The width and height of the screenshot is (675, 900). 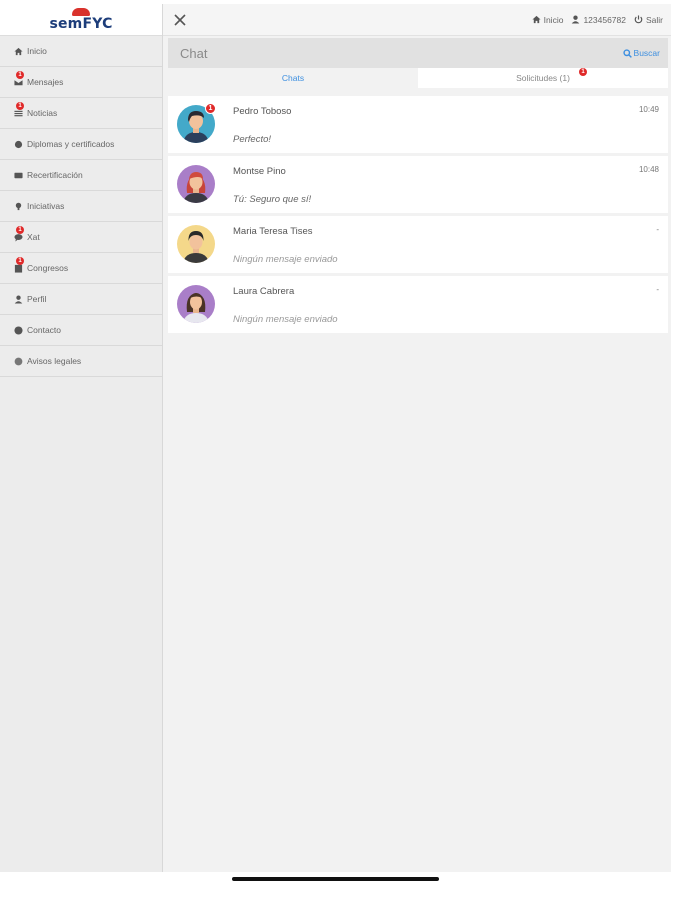 I want to click on sidebar-item-label: Iniciativas, so click(x=46, y=206).